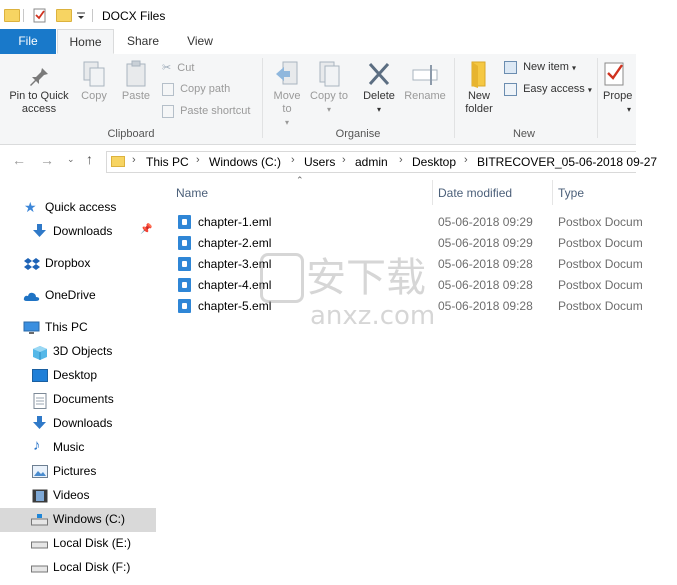 The width and height of the screenshot is (677, 585). What do you see at coordinates (196, 89) in the screenshot?
I see `copy-path-button: Copy path` at bounding box center [196, 89].